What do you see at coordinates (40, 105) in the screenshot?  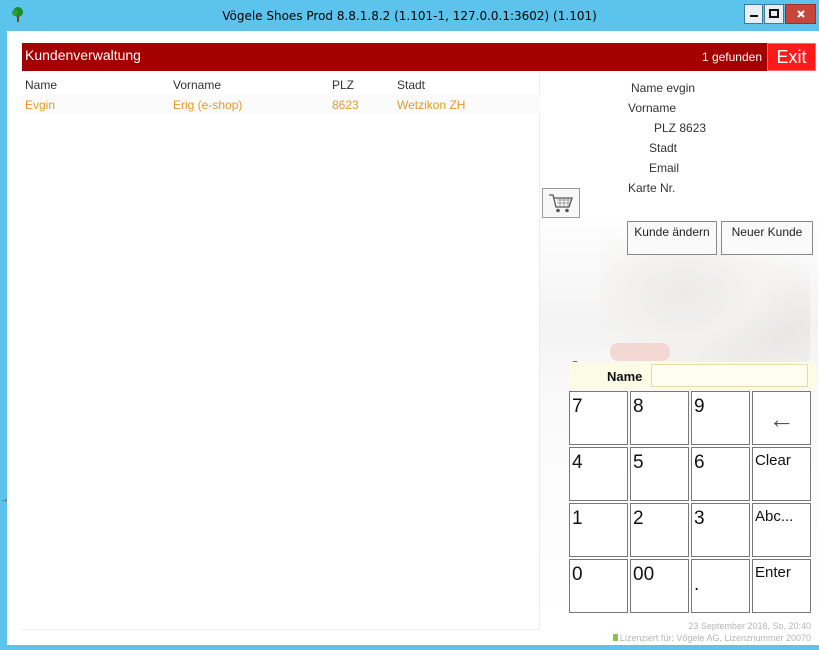 I see `cell-name: Evgin` at bounding box center [40, 105].